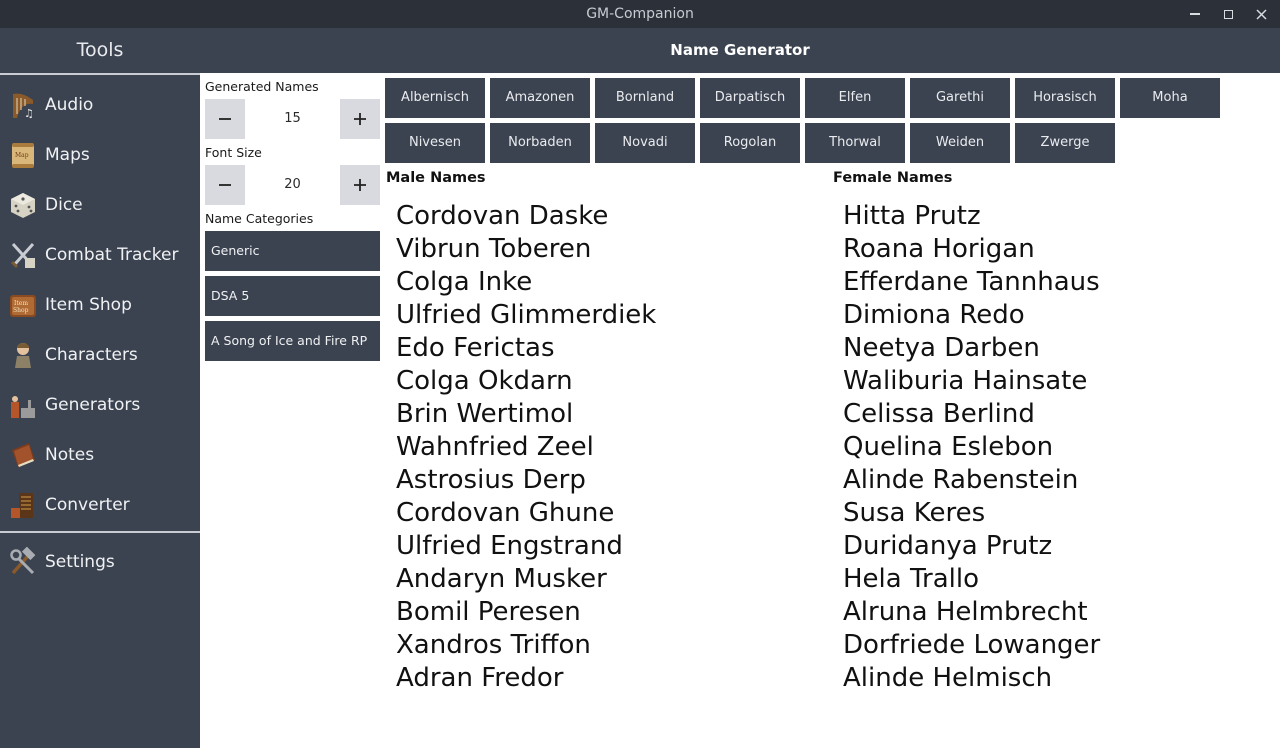 The image size is (1280, 748). I want to click on generated-names-label: Generated Names, so click(262, 86).